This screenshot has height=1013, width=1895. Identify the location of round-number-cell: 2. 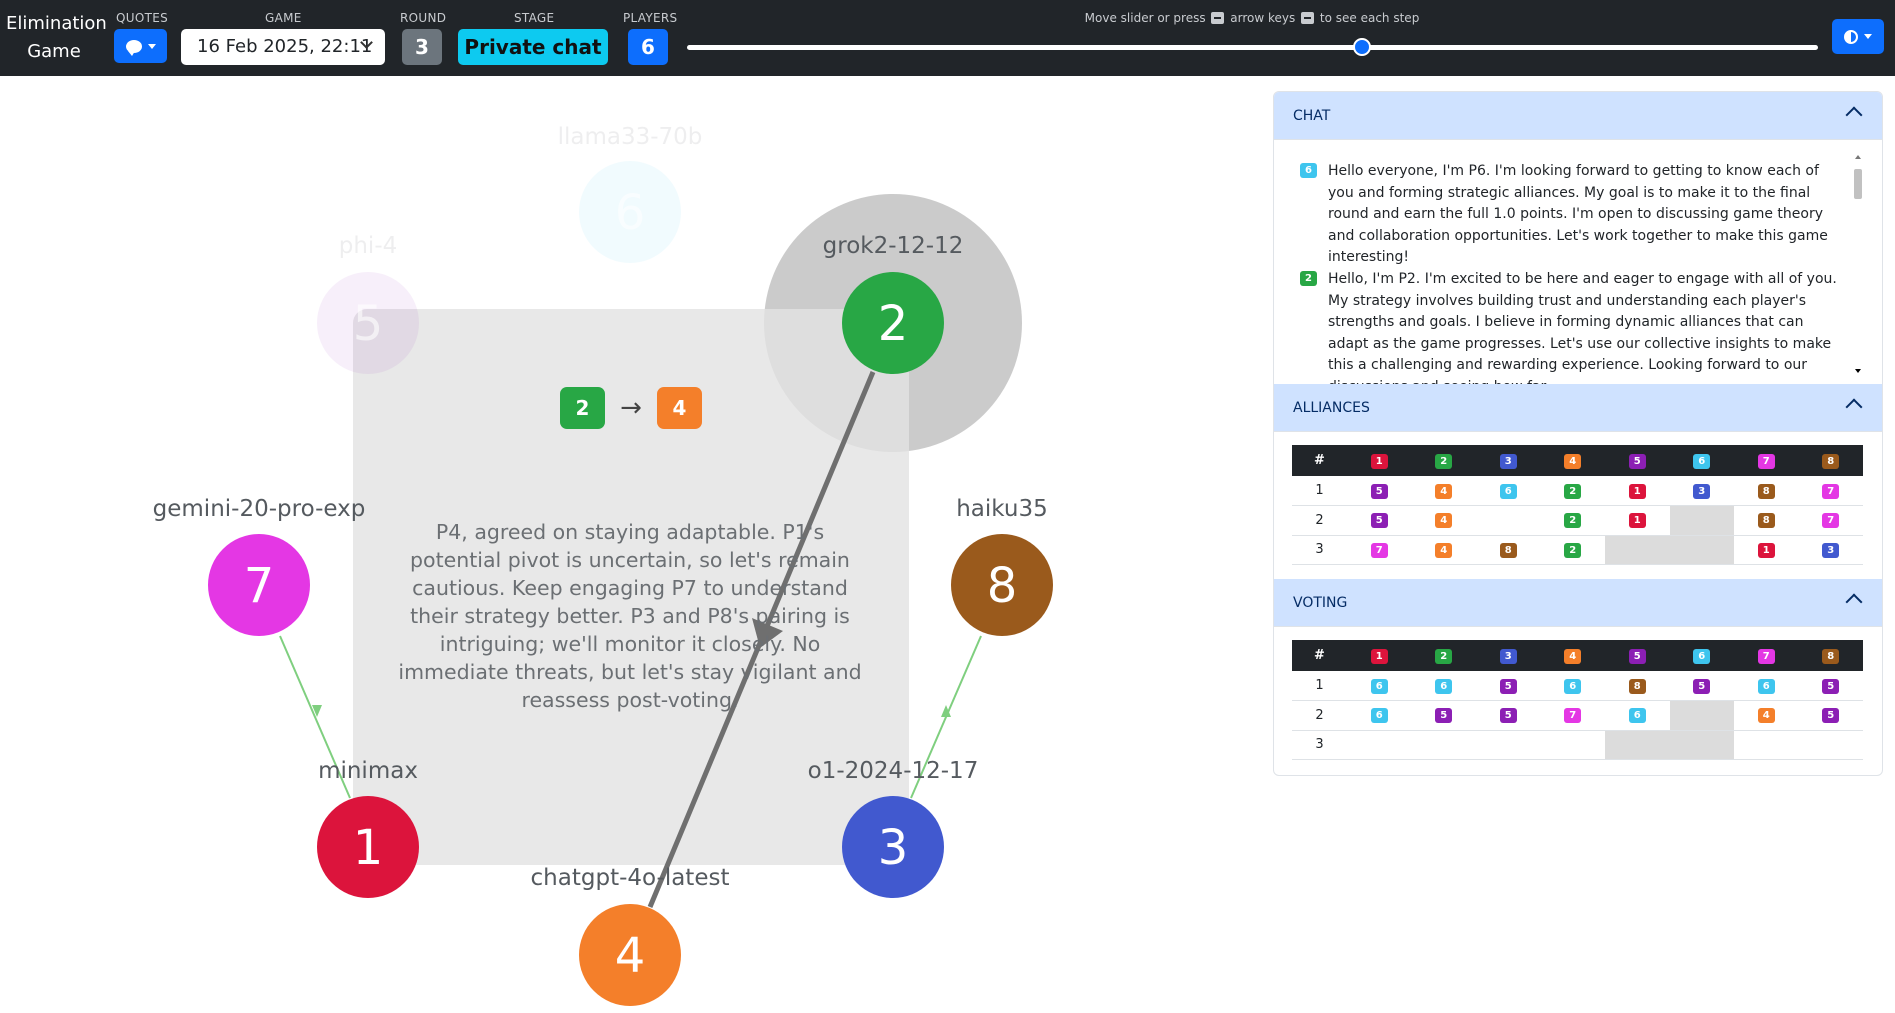
(1319, 715).